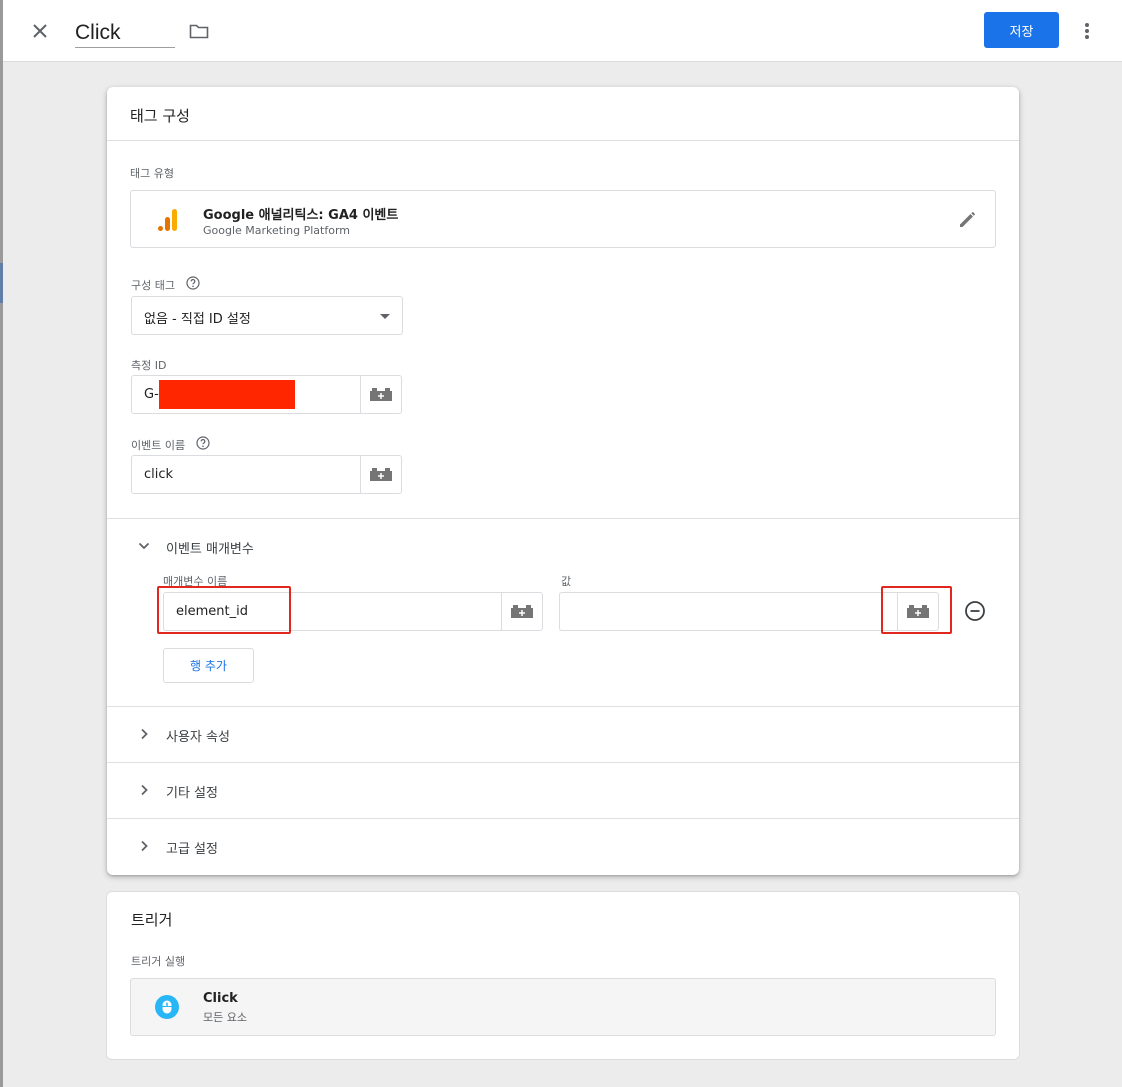  What do you see at coordinates (152, 920) in the screenshot?
I see `trigger-title: 트리거` at bounding box center [152, 920].